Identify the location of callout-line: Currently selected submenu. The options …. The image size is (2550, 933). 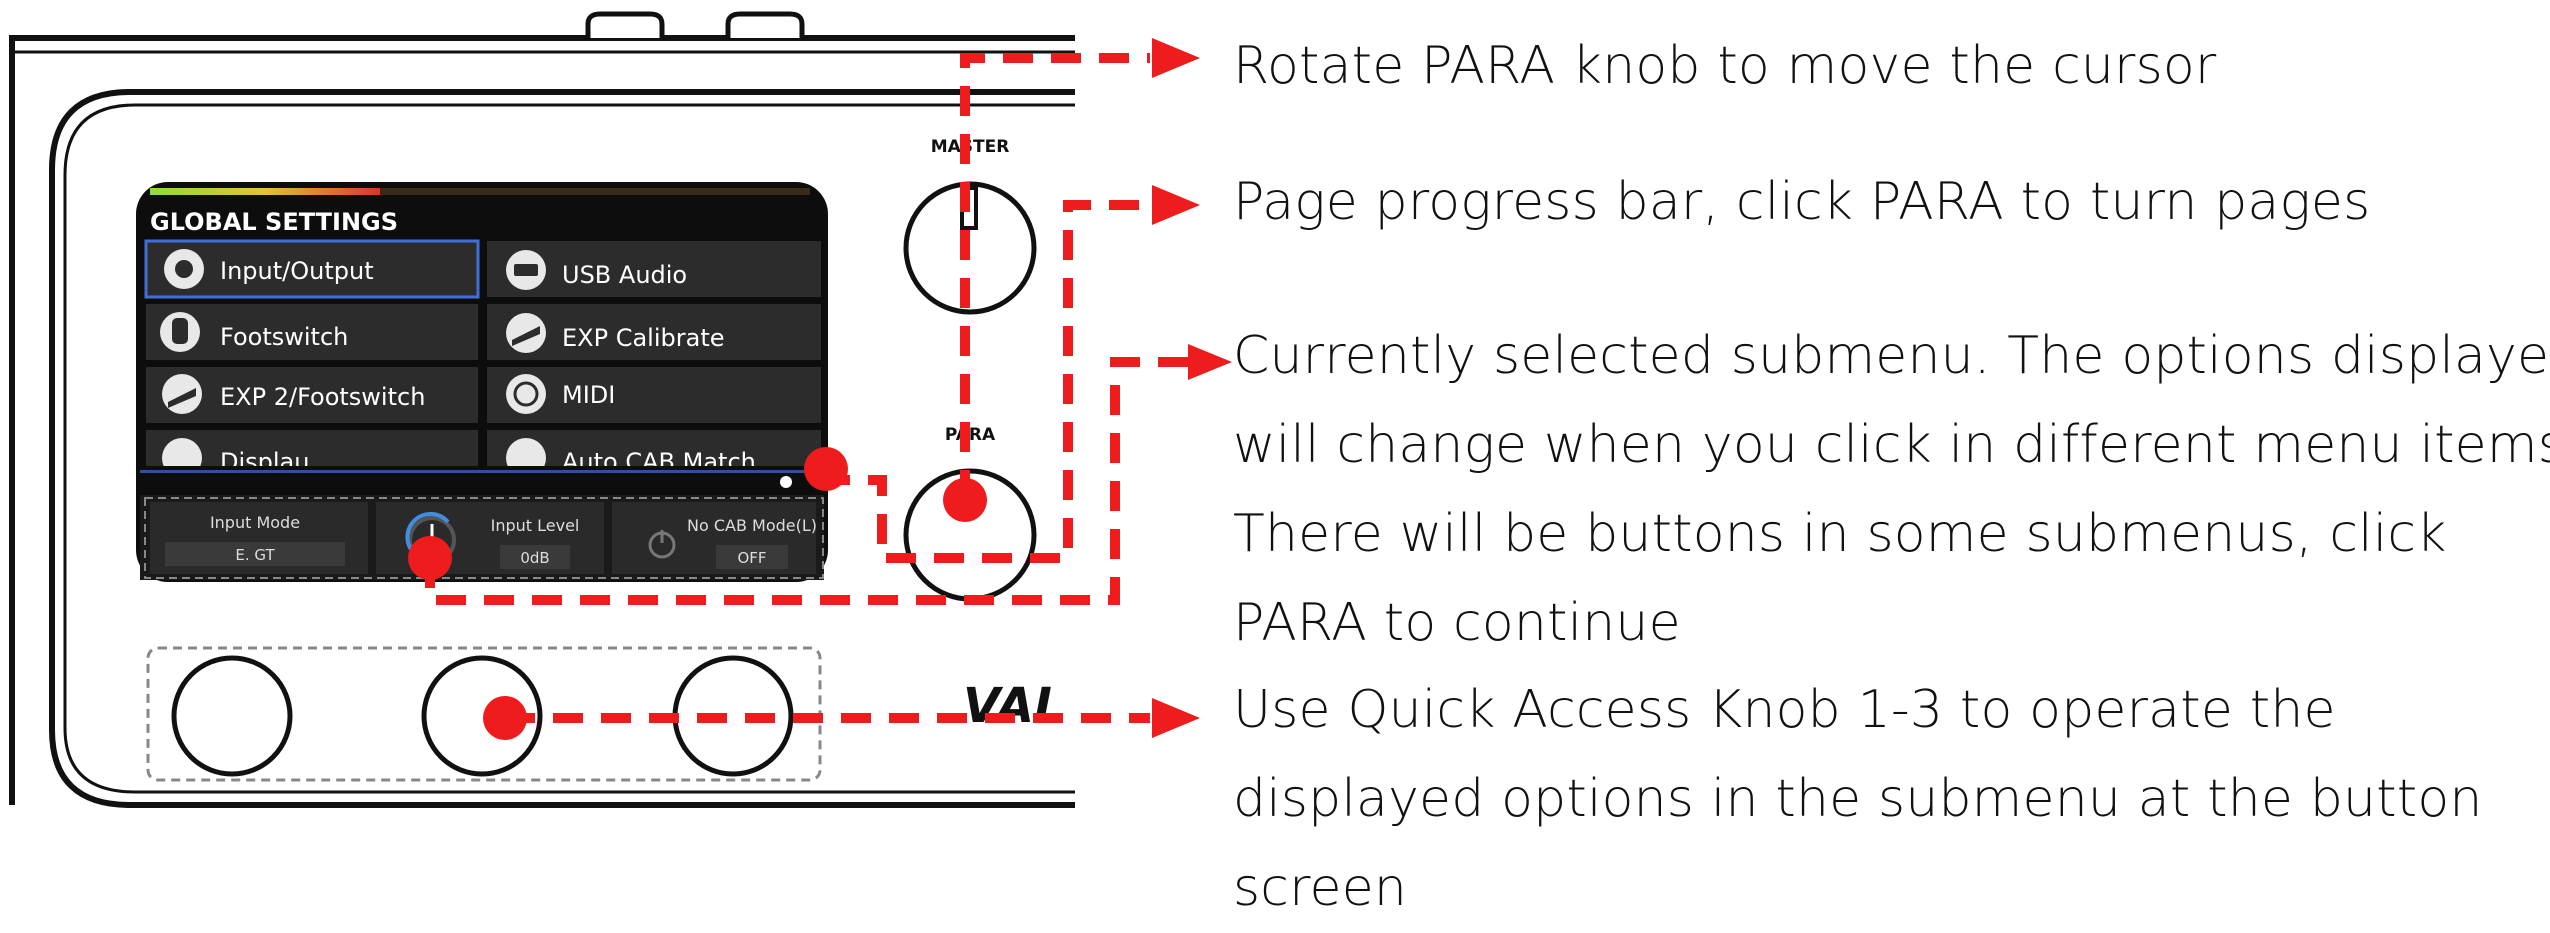
(1891, 356).